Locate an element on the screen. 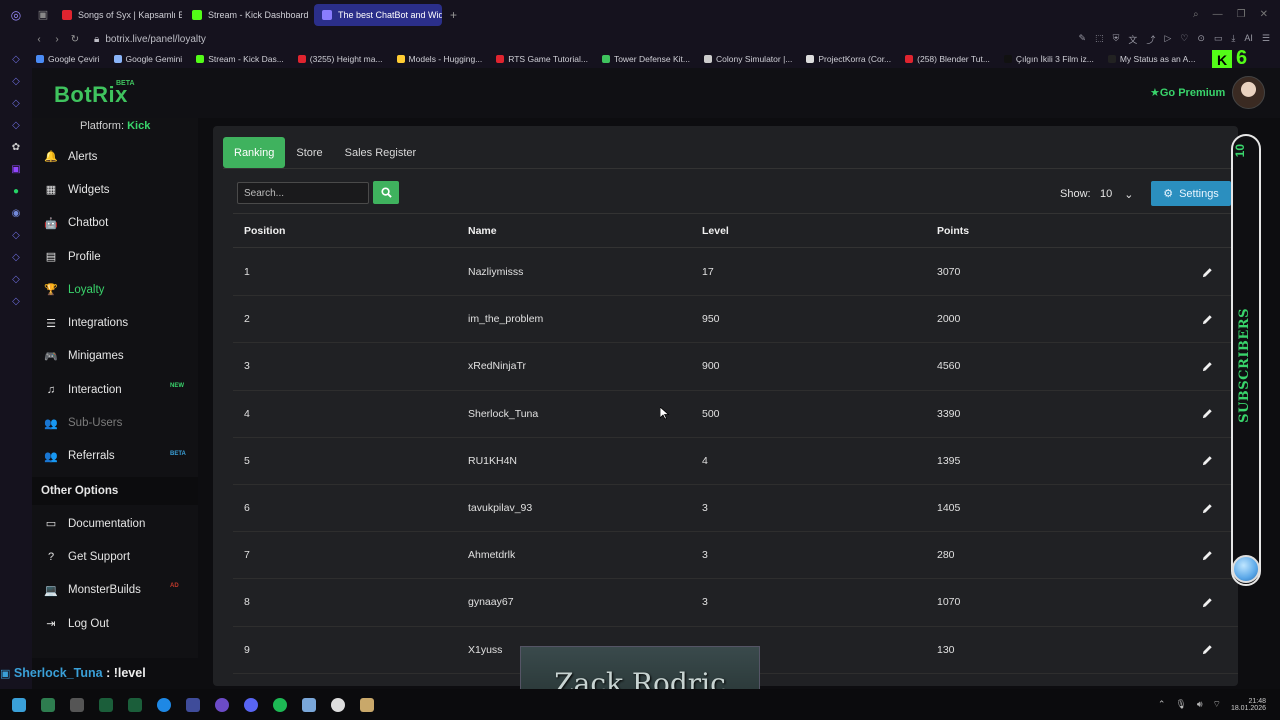  menu-icon: ☰ is located at coordinates (1266, 39).